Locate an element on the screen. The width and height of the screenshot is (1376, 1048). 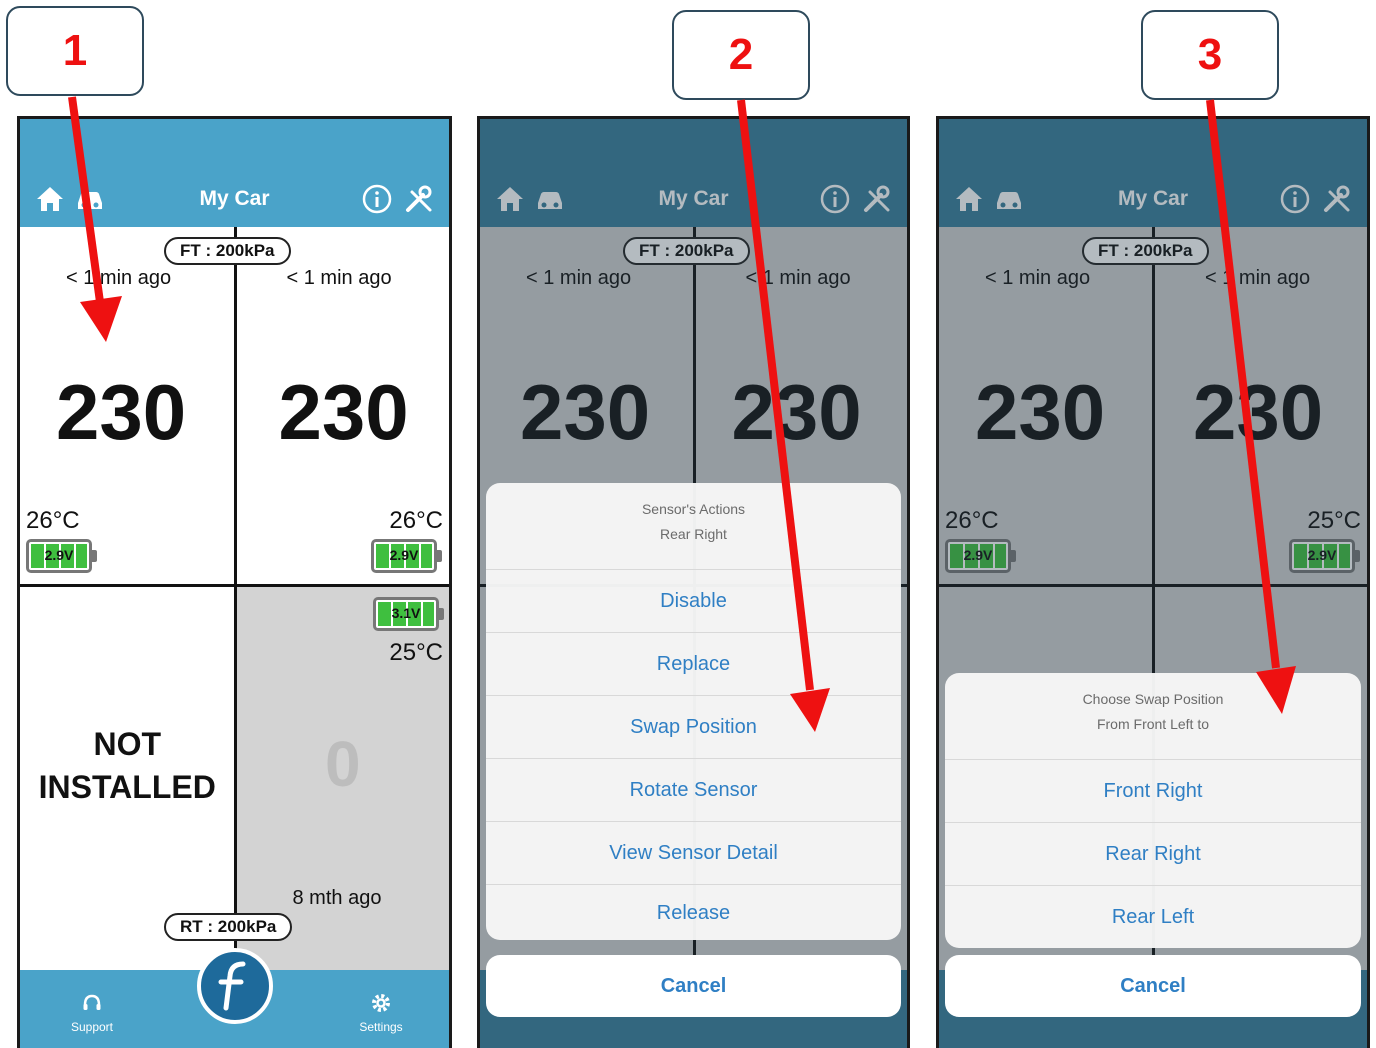
action-replace: Replace is located at coordinates (693, 663).